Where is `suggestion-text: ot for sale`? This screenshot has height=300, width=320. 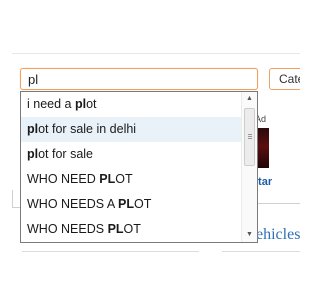
suggestion-text: ot for sale is located at coordinates (65, 154).